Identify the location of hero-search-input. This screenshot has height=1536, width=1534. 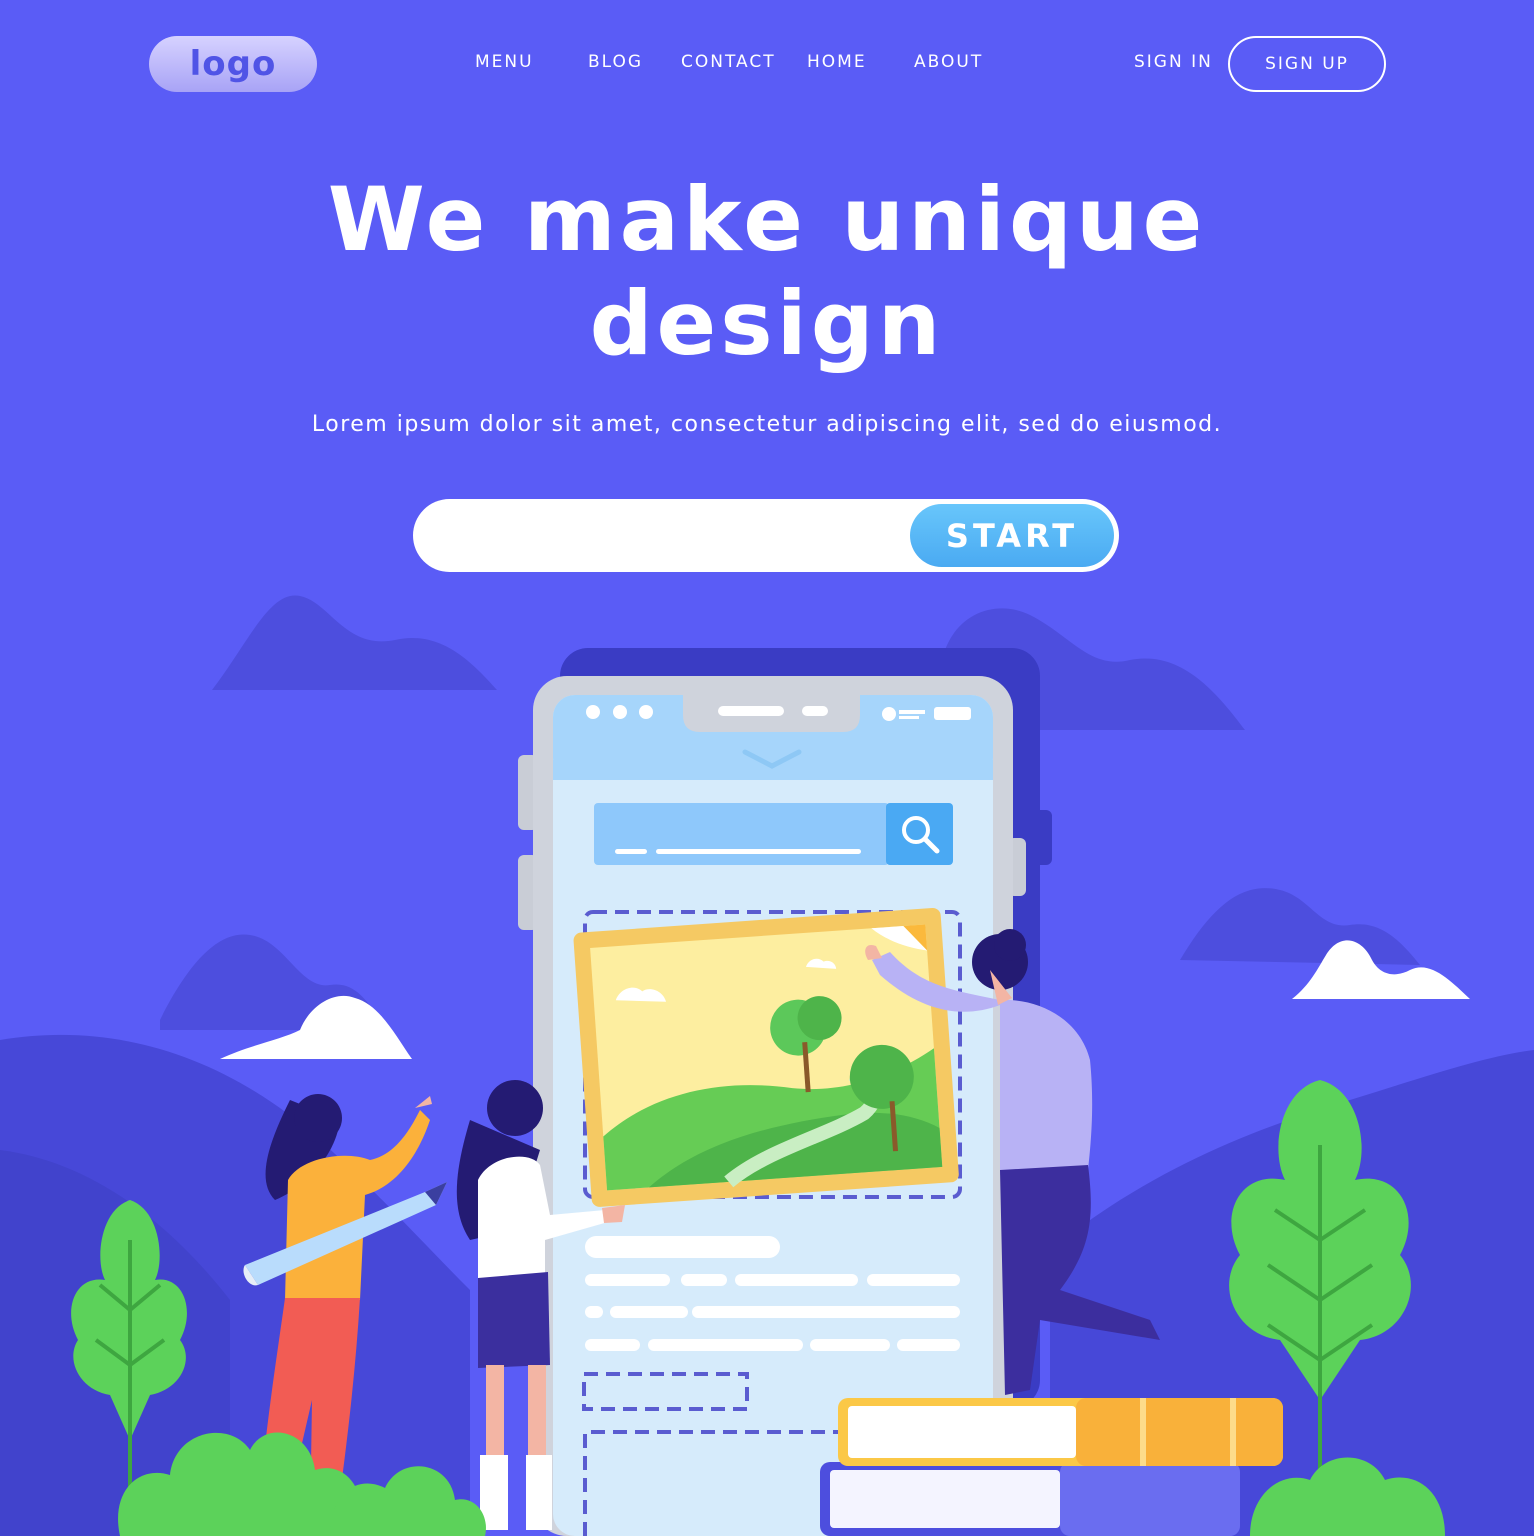
(670, 536).